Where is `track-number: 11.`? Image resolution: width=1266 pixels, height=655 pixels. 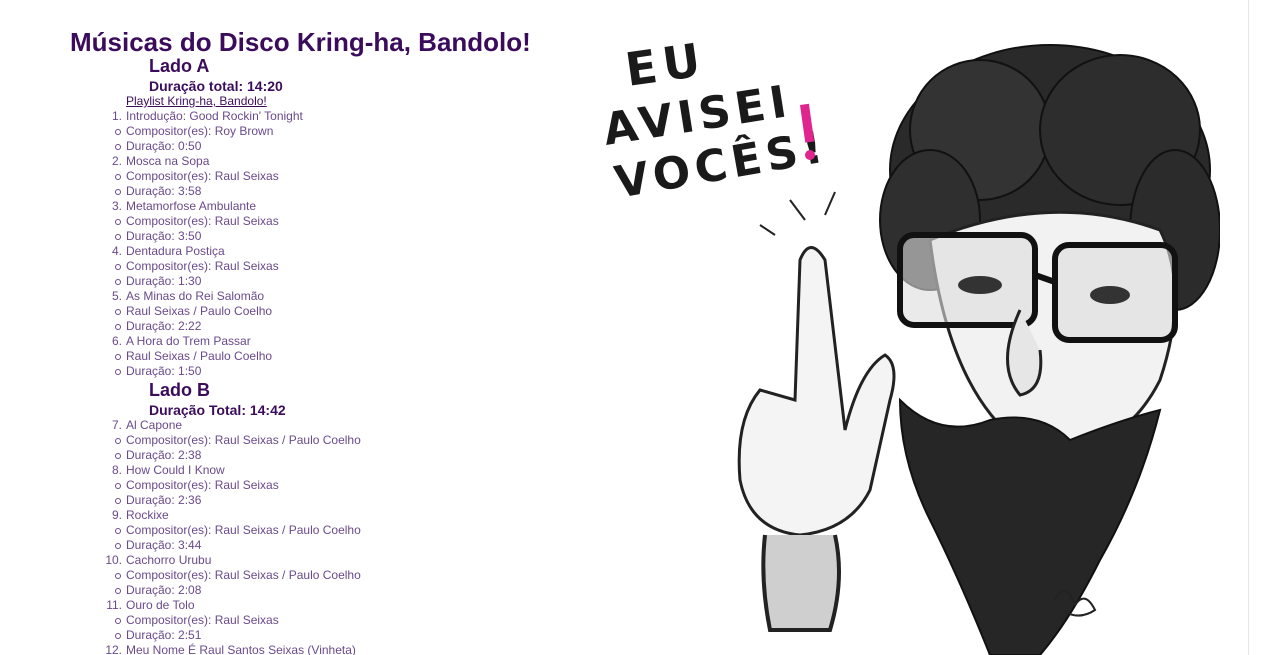 track-number: 11. is located at coordinates (114, 605).